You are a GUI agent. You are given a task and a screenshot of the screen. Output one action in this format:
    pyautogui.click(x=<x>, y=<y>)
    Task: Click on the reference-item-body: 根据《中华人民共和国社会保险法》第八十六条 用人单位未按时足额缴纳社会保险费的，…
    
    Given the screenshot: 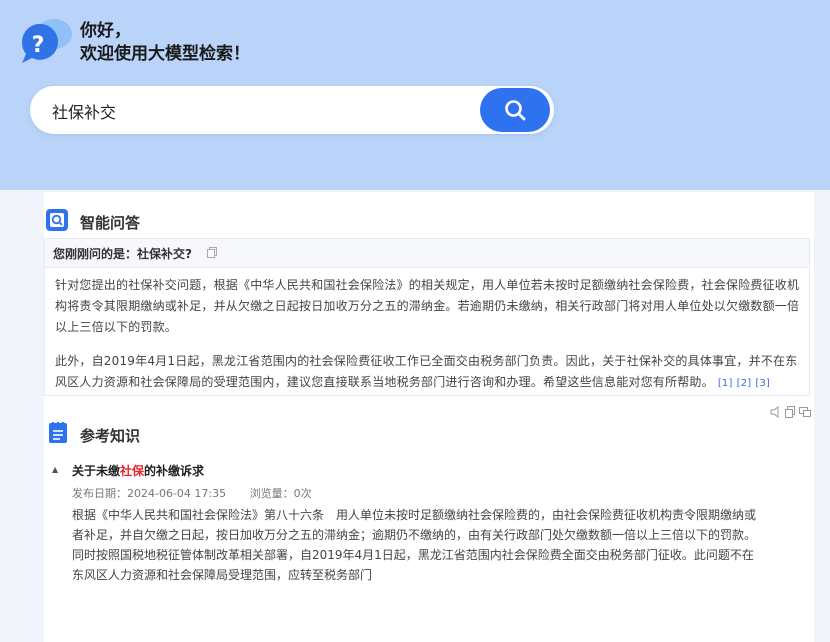 What is the action you would take?
    pyautogui.click(x=417, y=545)
    